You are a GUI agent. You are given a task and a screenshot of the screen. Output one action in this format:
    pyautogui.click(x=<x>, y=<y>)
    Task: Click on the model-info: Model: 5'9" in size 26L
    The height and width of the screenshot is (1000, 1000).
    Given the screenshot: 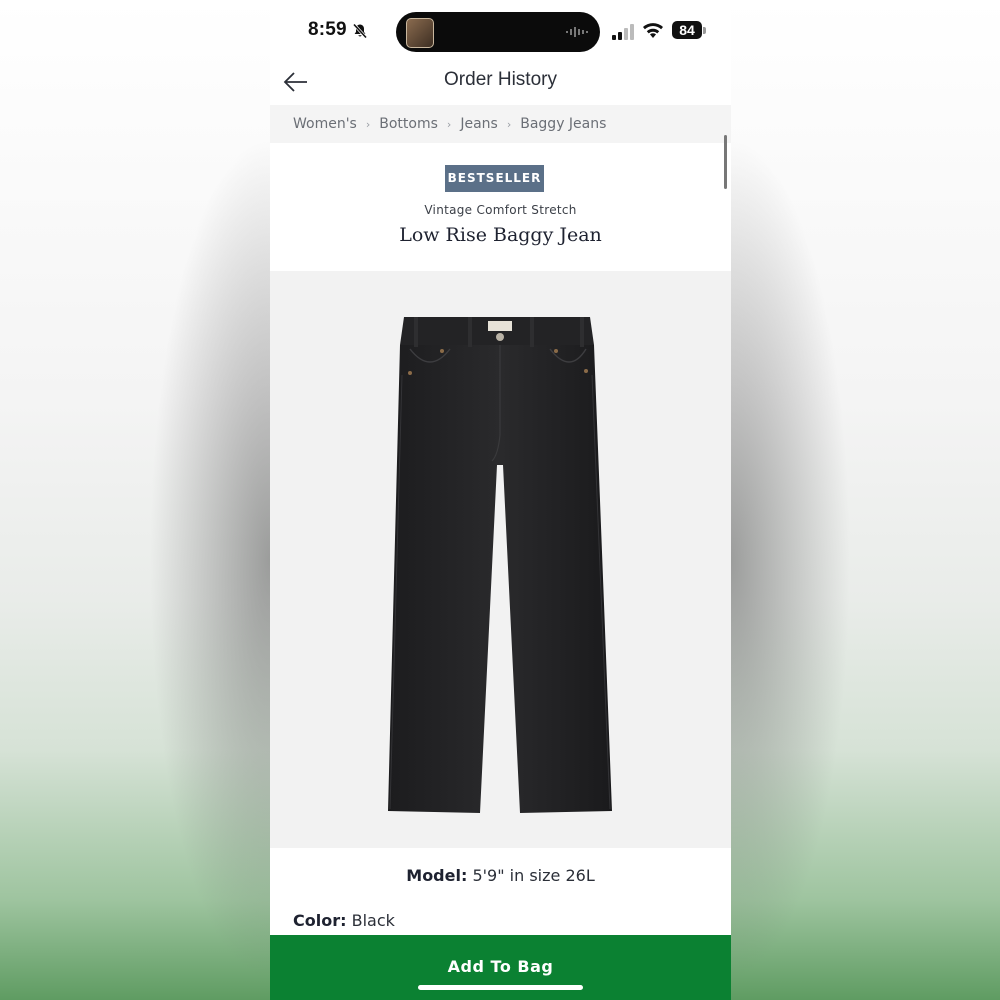 What is the action you would take?
    pyautogui.click(x=500, y=875)
    